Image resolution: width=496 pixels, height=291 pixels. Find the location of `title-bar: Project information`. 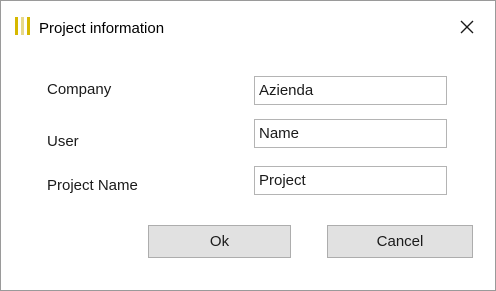

title-bar: Project information is located at coordinates (248, 21).